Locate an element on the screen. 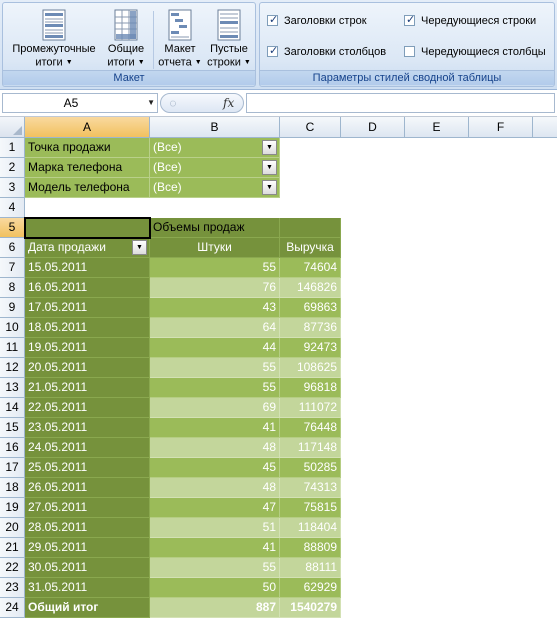 This screenshot has width=557, height=622. filter-value-brand: (Все) is located at coordinates (215, 168).